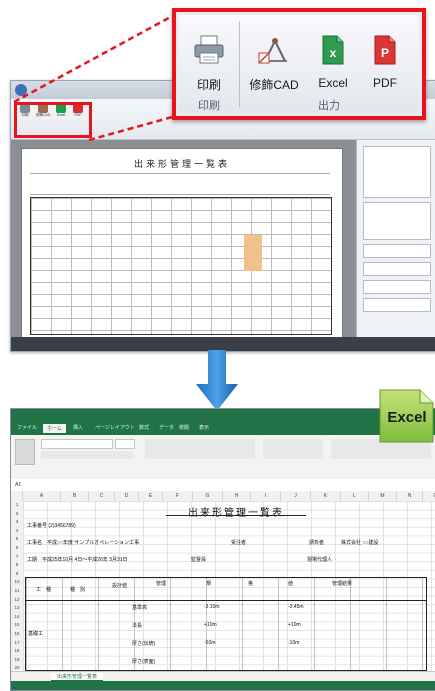 The width and height of the screenshot is (435, 691). I want to click on row-header: 15, so click(17, 624).